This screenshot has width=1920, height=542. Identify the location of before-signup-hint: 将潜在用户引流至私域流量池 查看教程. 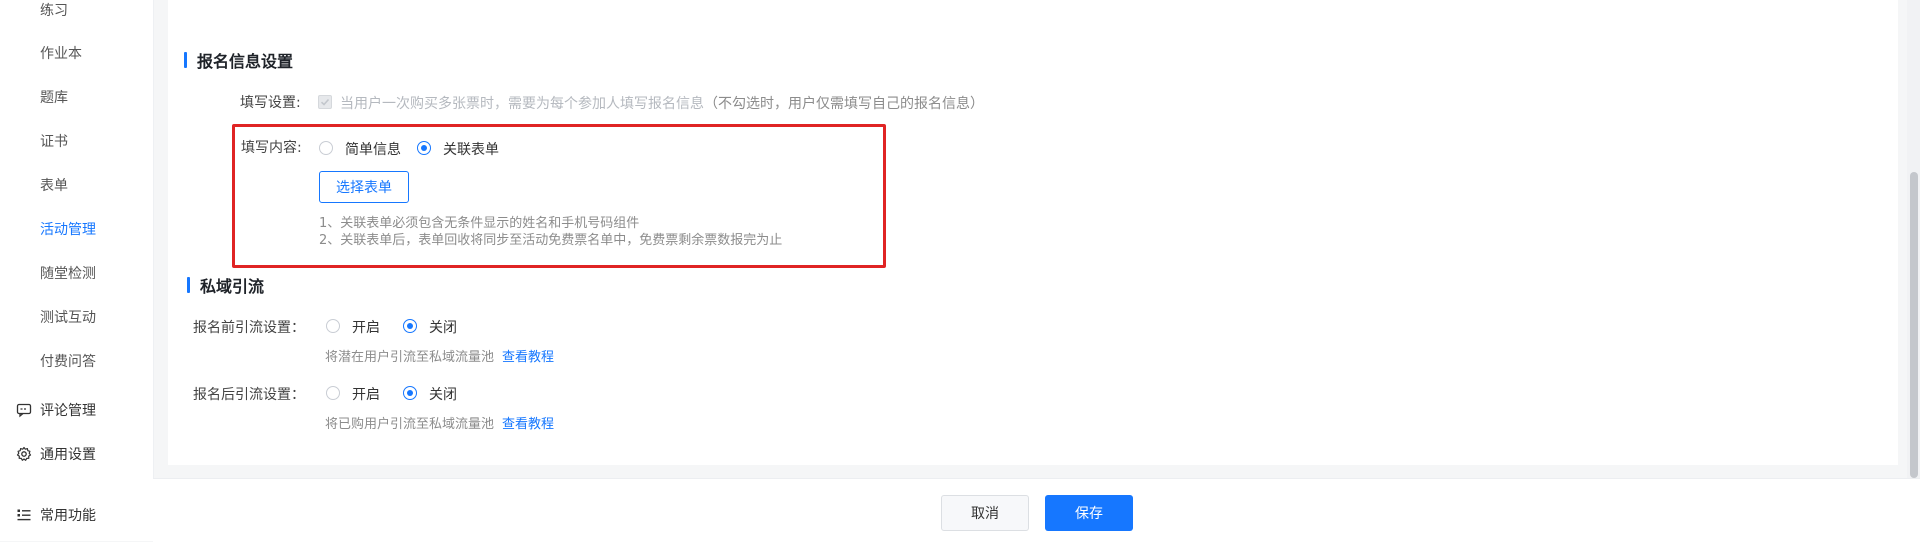
(440, 357).